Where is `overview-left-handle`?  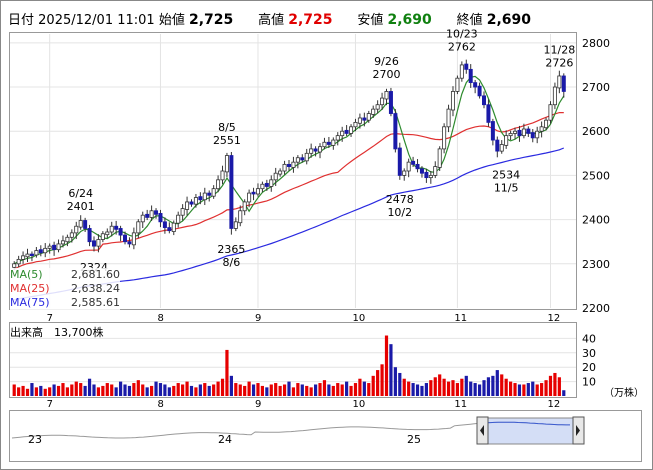
overview-left-handle is located at coordinates (482, 430).